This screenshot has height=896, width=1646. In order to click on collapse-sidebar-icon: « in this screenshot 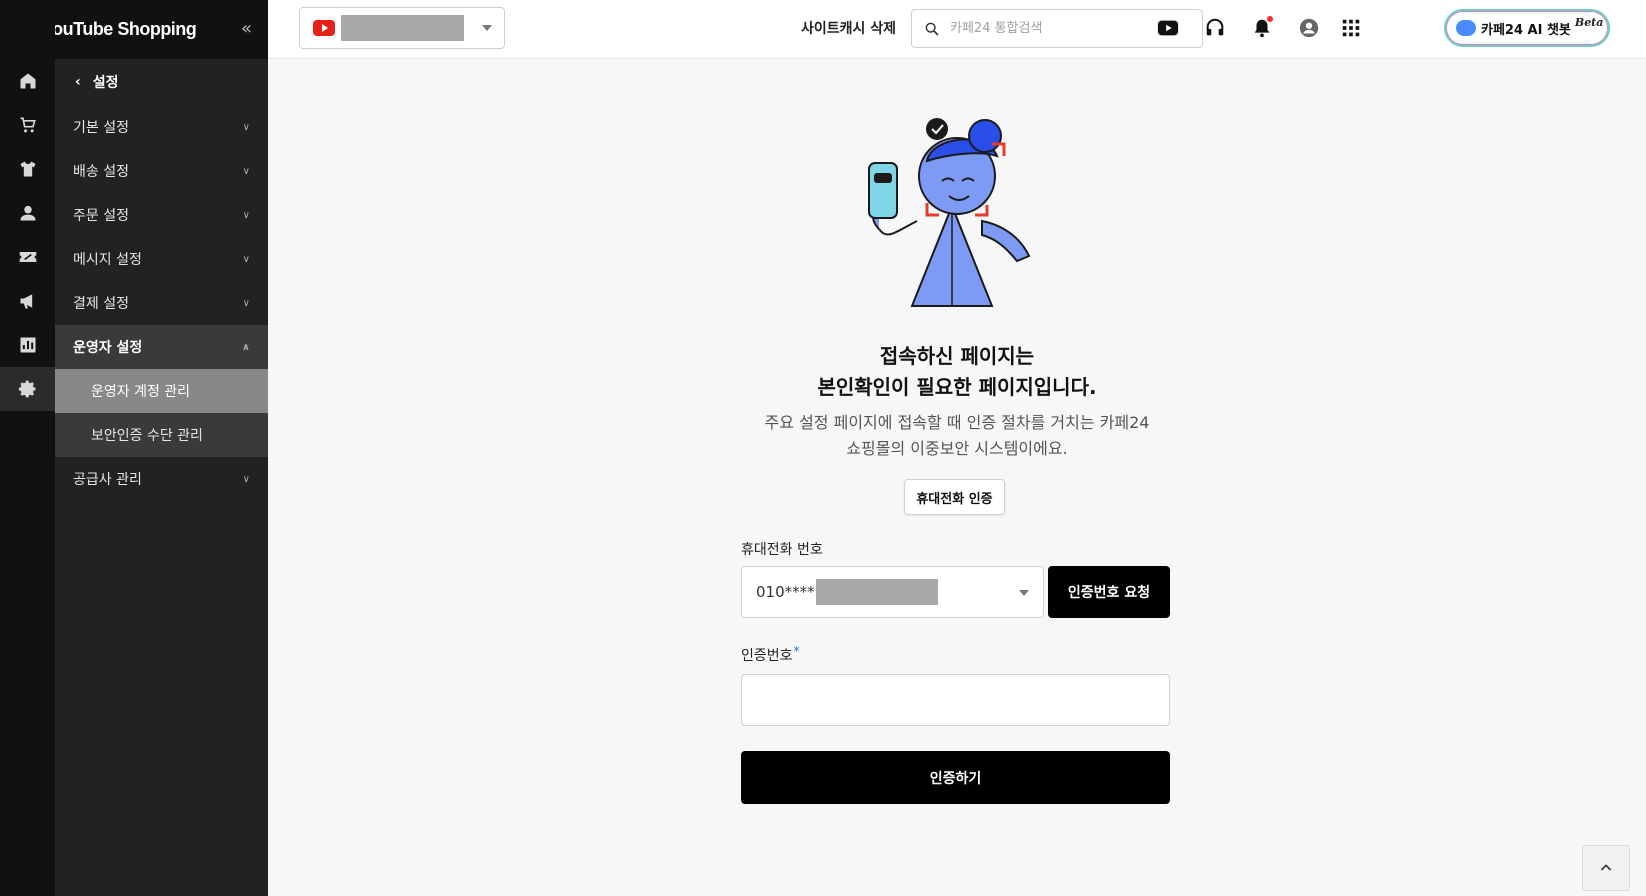, I will do `click(246, 28)`.